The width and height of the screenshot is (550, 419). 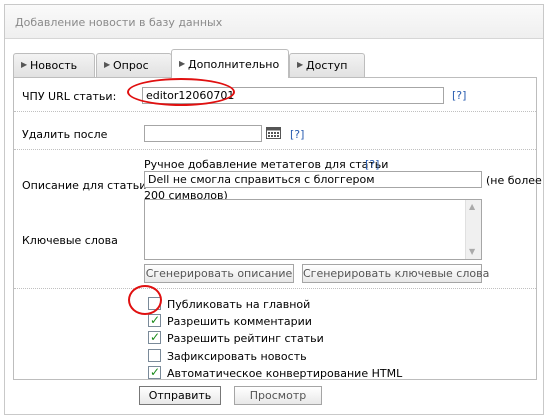 I want to click on publish-main-label: Публиковать на главной, so click(x=239, y=304).